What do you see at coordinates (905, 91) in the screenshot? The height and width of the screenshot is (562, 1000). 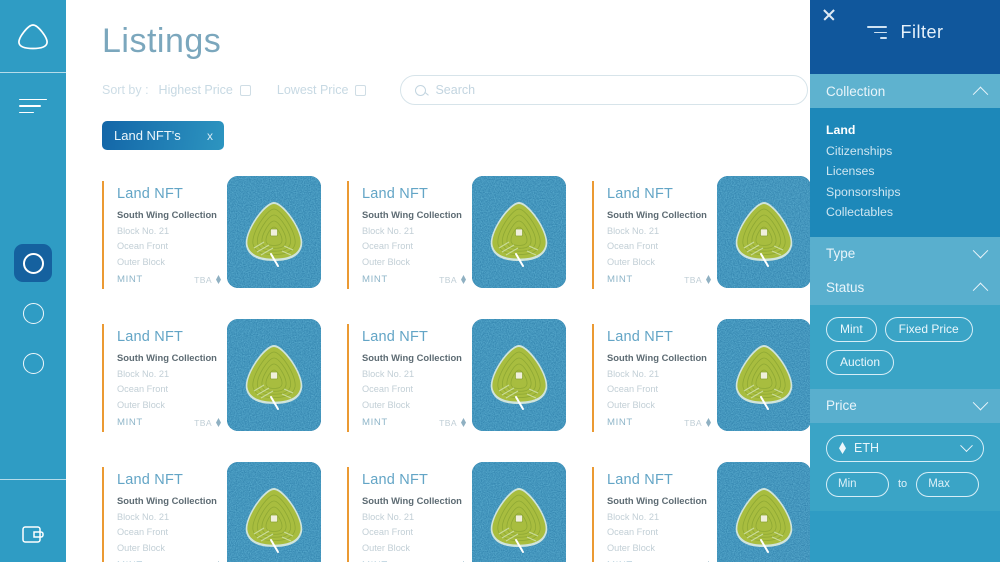 I see `filter-section-collection-header: Collection` at bounding box center [905, 91].